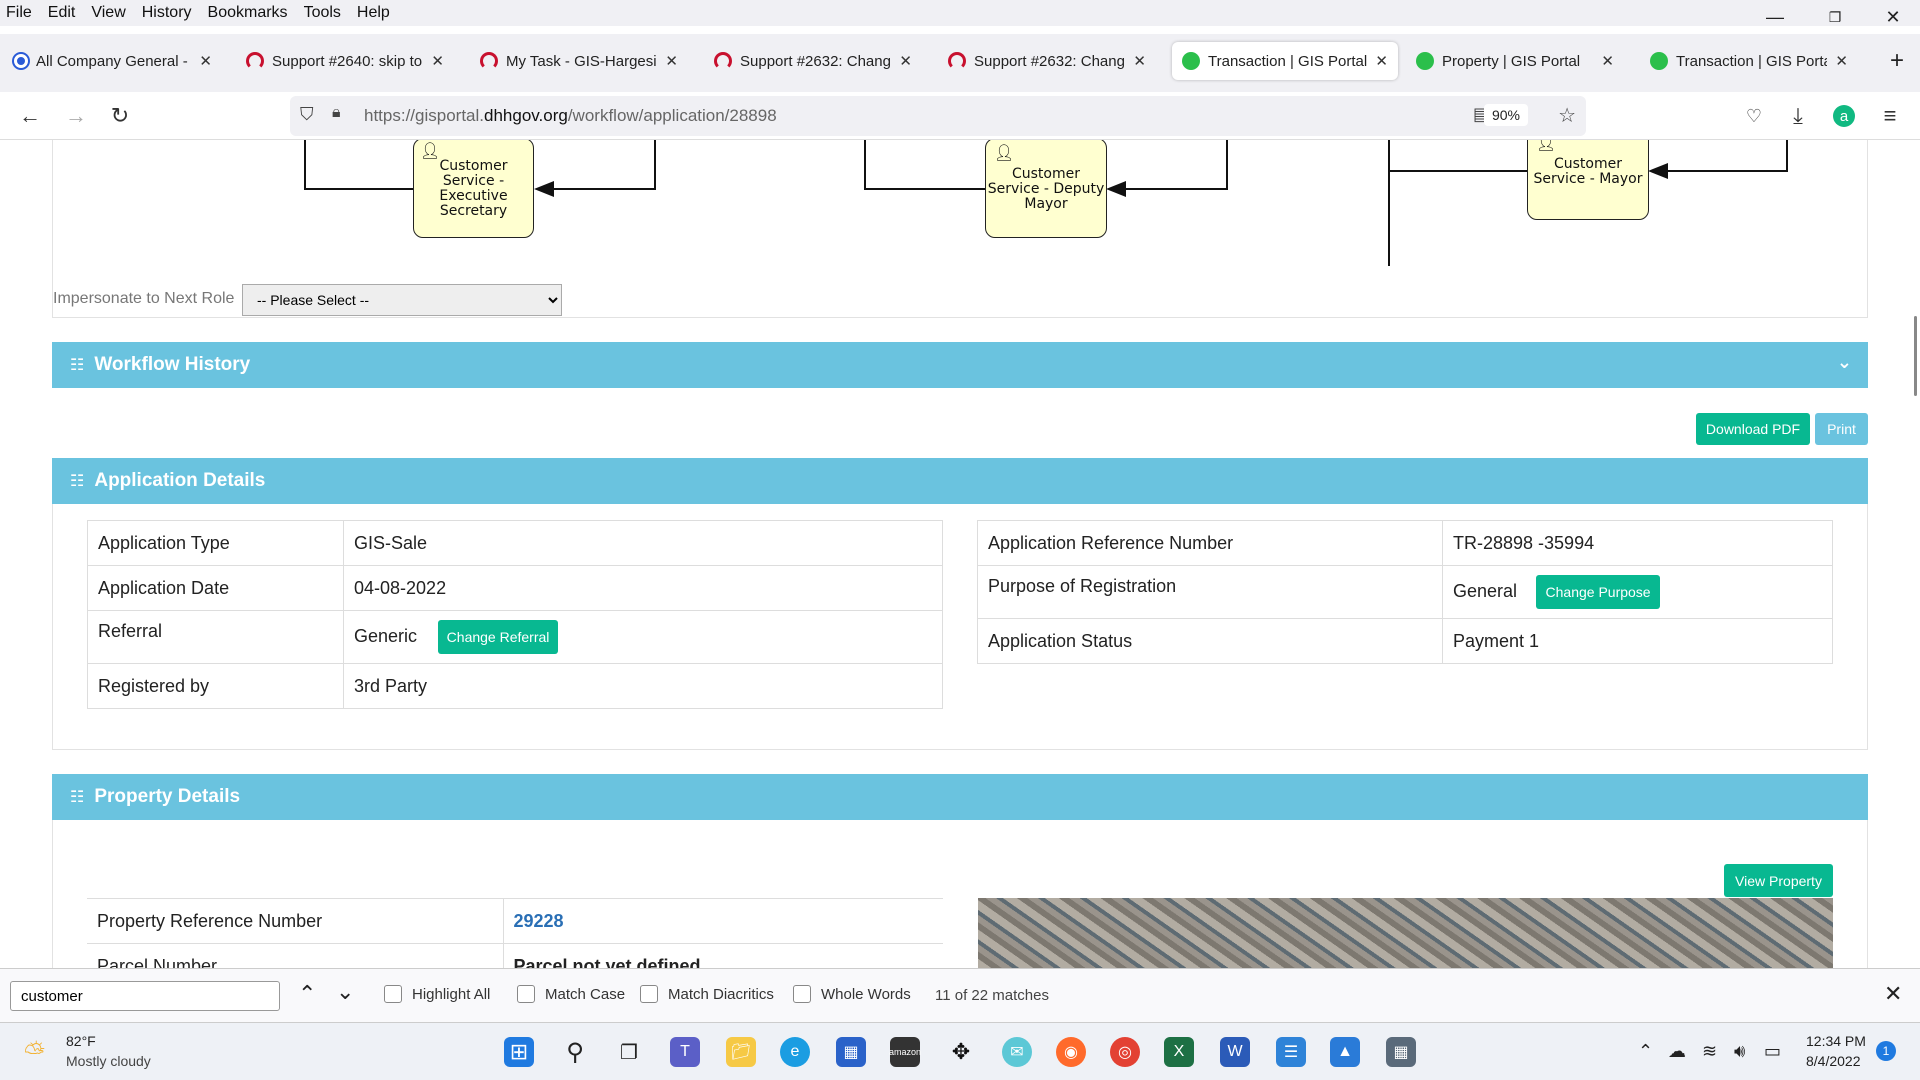  Describe the element at coordinates (1798, 116) in the screenshot. I see `download-icon: ⤓` at that location.